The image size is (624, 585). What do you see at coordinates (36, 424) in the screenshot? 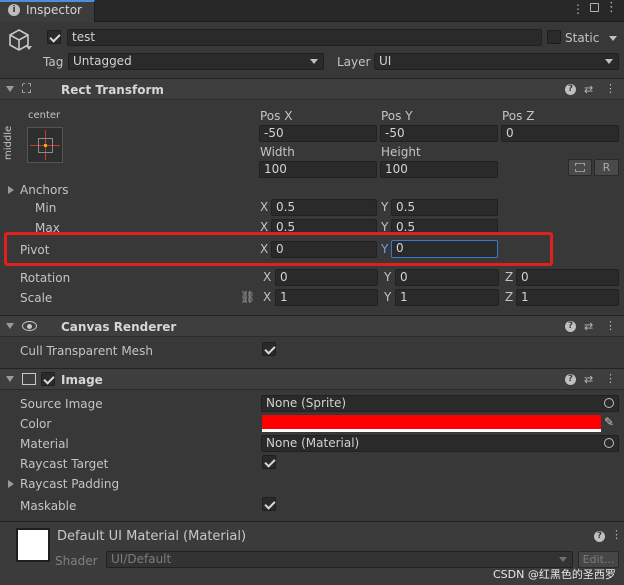
I see `color-label: Color` at bounding box center [36, 424].